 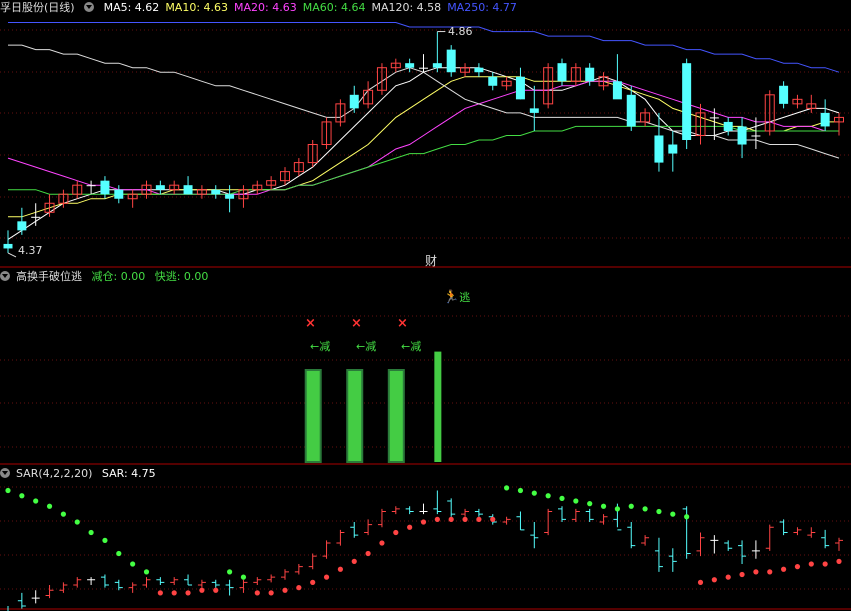 What do you see at coordinates (131, 7) in the screenshot?
I see `ma-legend-item: MA5: 4.62` at bounding box center [131, 7].